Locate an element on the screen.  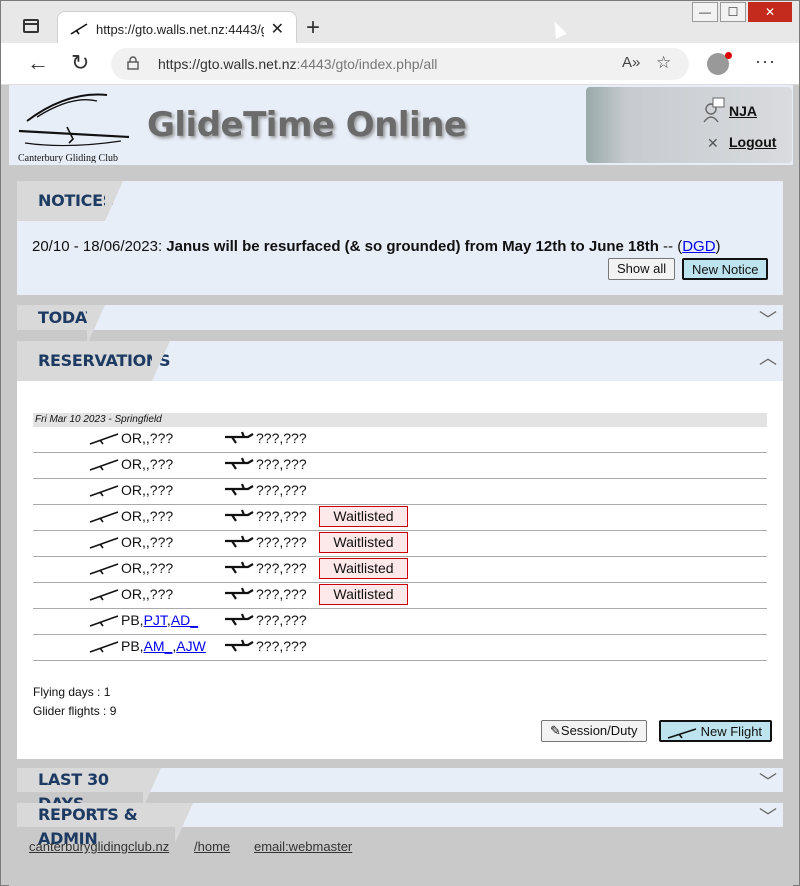
back-button: ← is located at coordinates (38, 63).